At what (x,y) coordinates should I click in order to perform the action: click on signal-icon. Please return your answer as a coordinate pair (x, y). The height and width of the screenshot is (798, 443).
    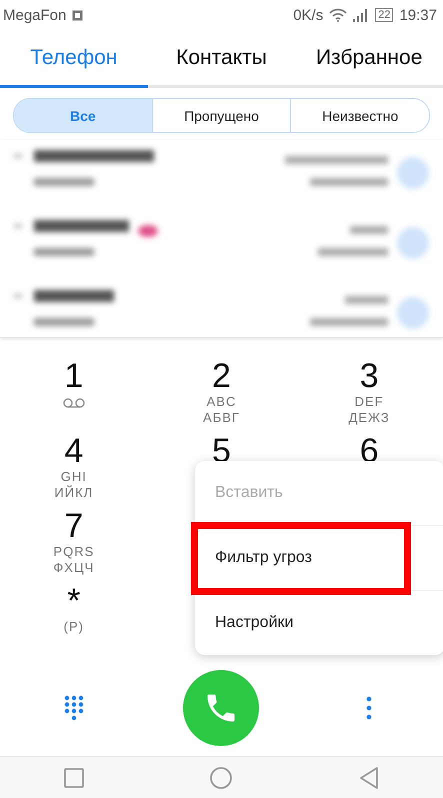
    Looking at the image, I should click on (361, 15).